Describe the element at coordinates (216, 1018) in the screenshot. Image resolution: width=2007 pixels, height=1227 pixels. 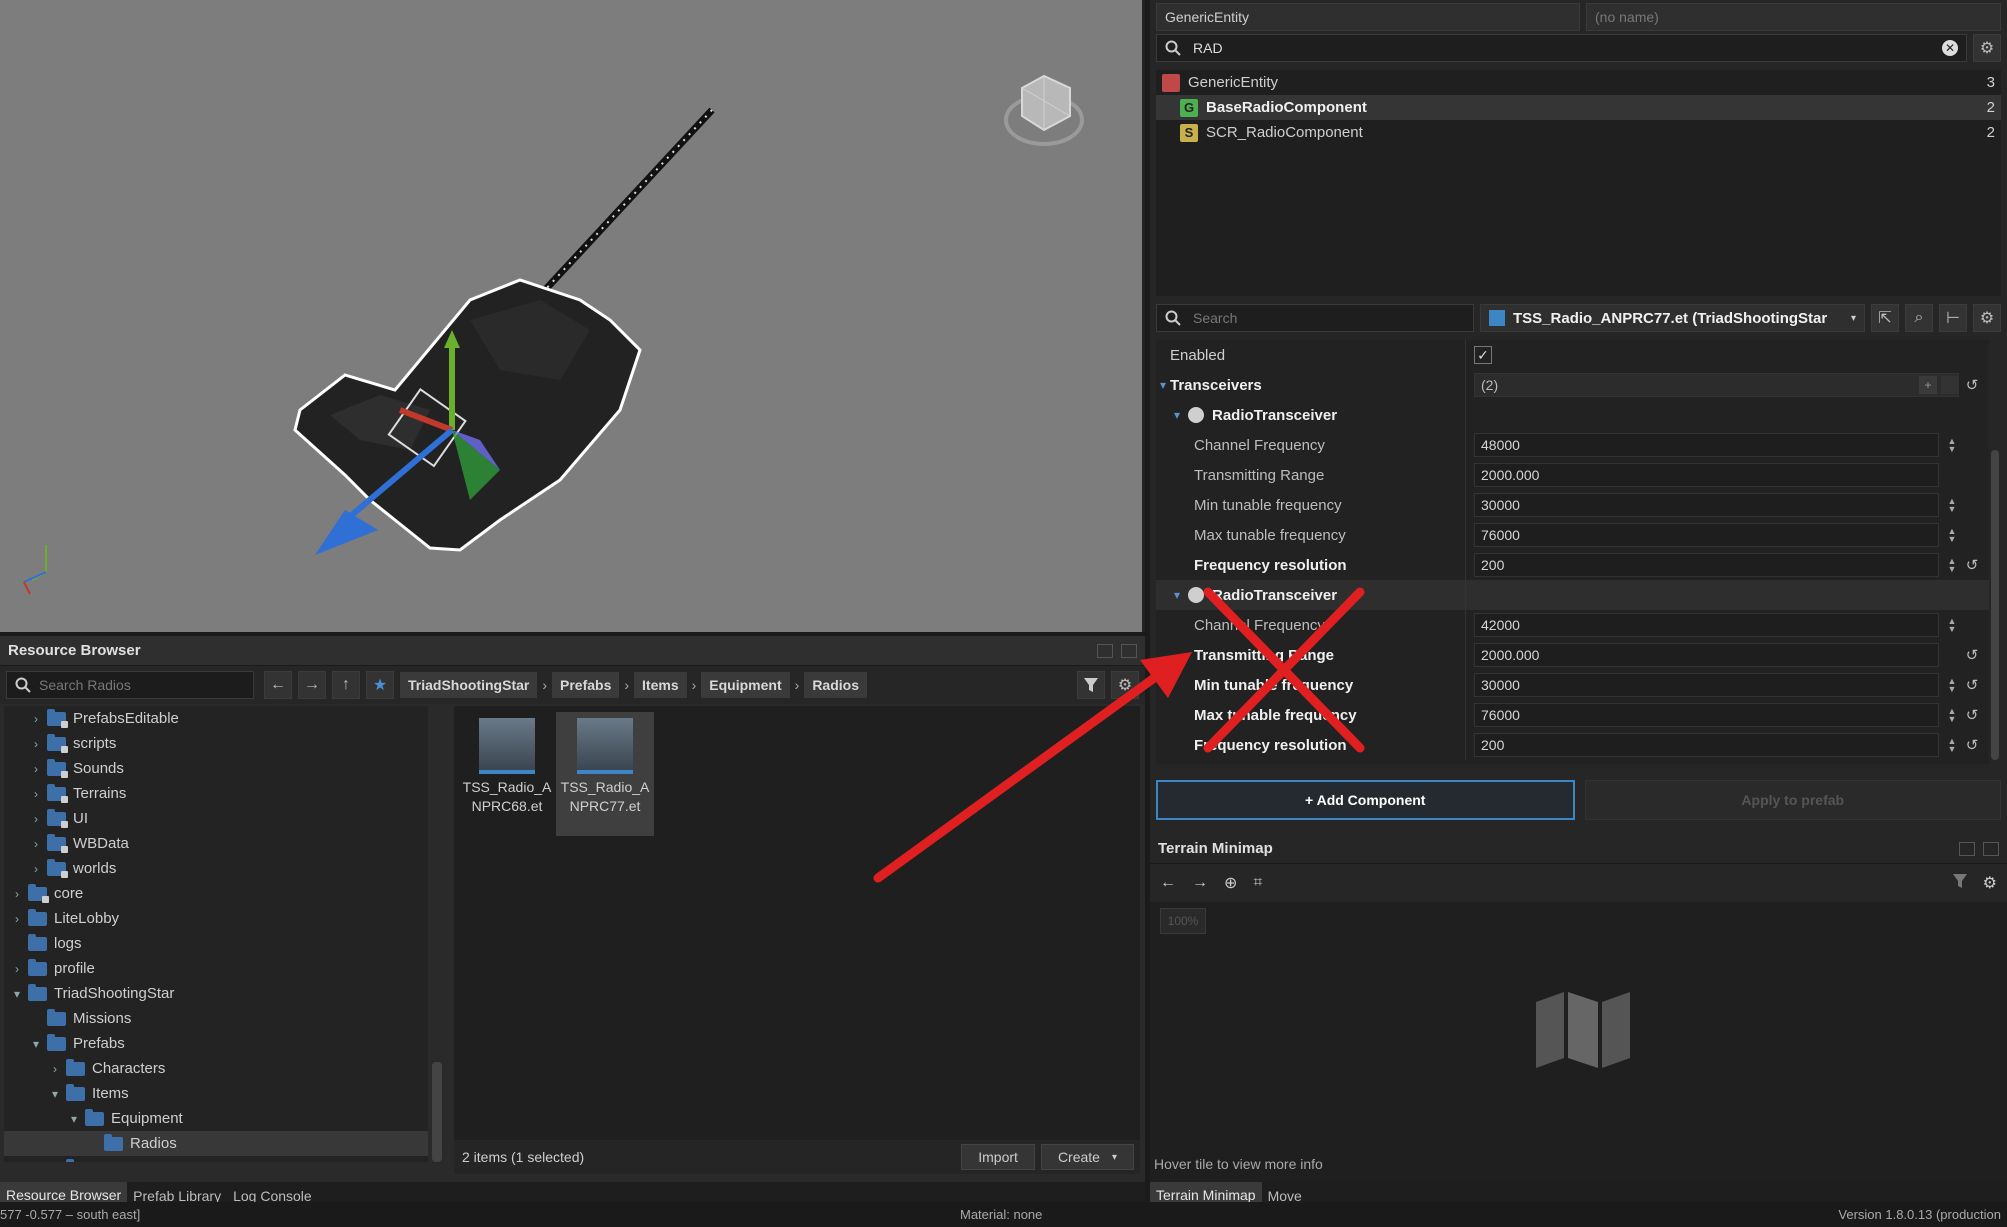
I see `tree-item: Missions` at that location.